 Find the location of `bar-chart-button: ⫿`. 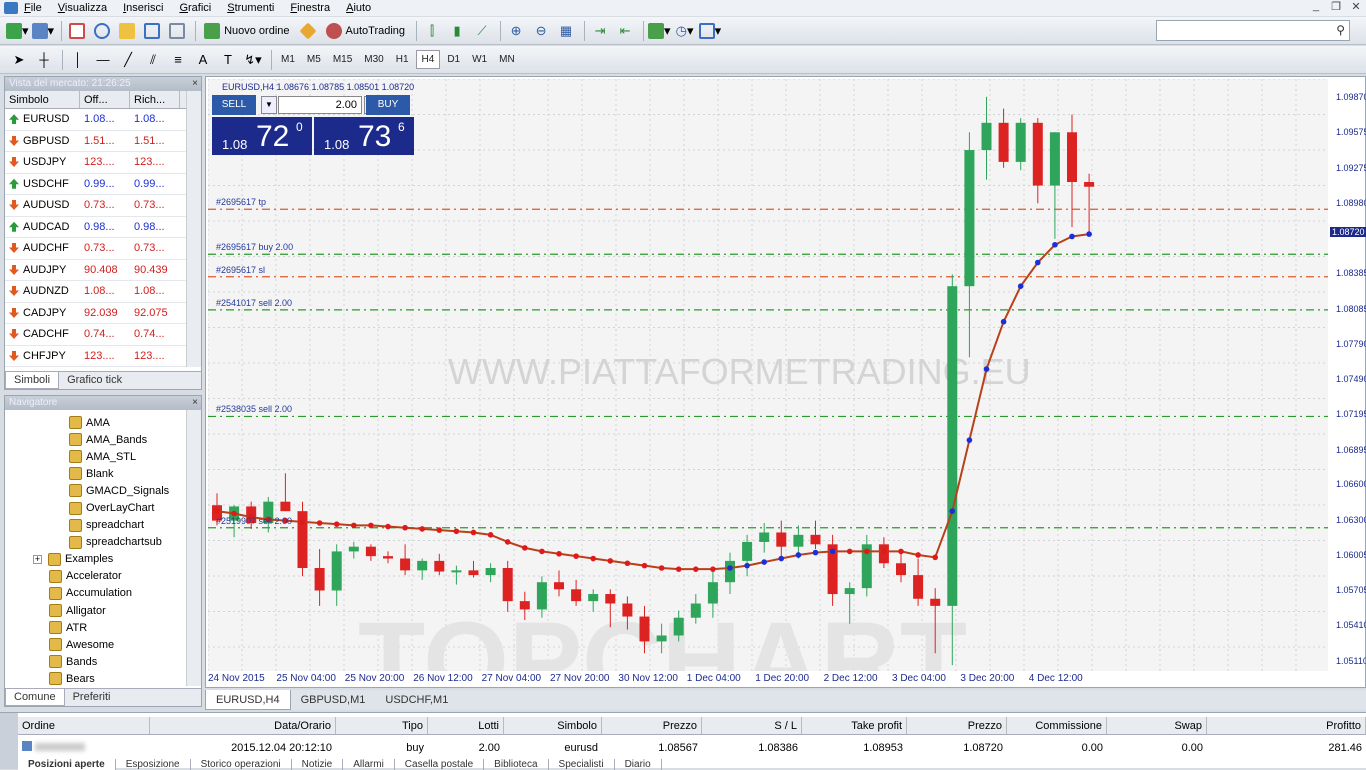

bar-chart-button: ⫿ is located at coordinates (432, 31).